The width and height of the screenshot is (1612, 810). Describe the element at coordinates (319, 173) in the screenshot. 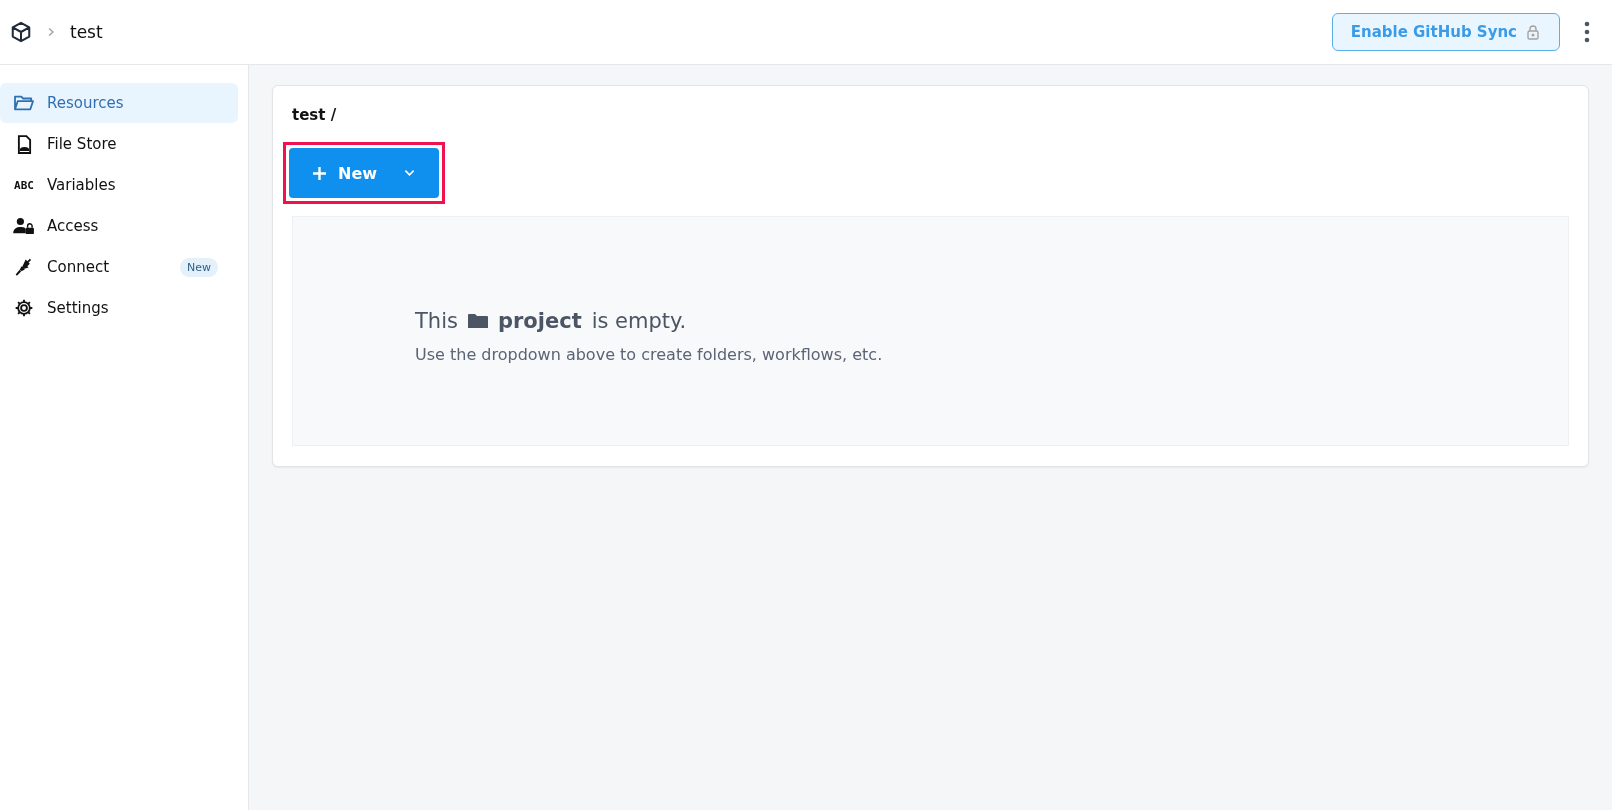

I see `plus-icon` at that location.